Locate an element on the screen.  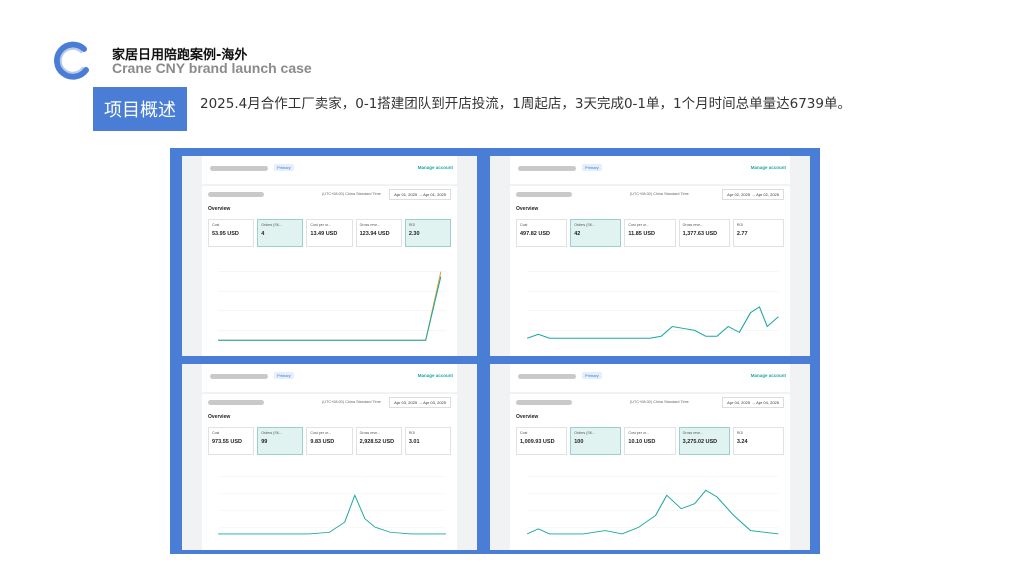
metric-value: 10.10 USD is located at coordinates (642, 442).